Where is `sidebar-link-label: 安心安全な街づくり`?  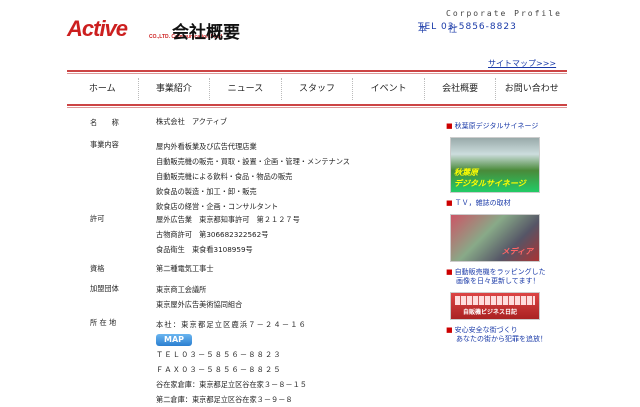
sidebar-link-label: 安心安全な街づくり is located at coordinates (486, 330).